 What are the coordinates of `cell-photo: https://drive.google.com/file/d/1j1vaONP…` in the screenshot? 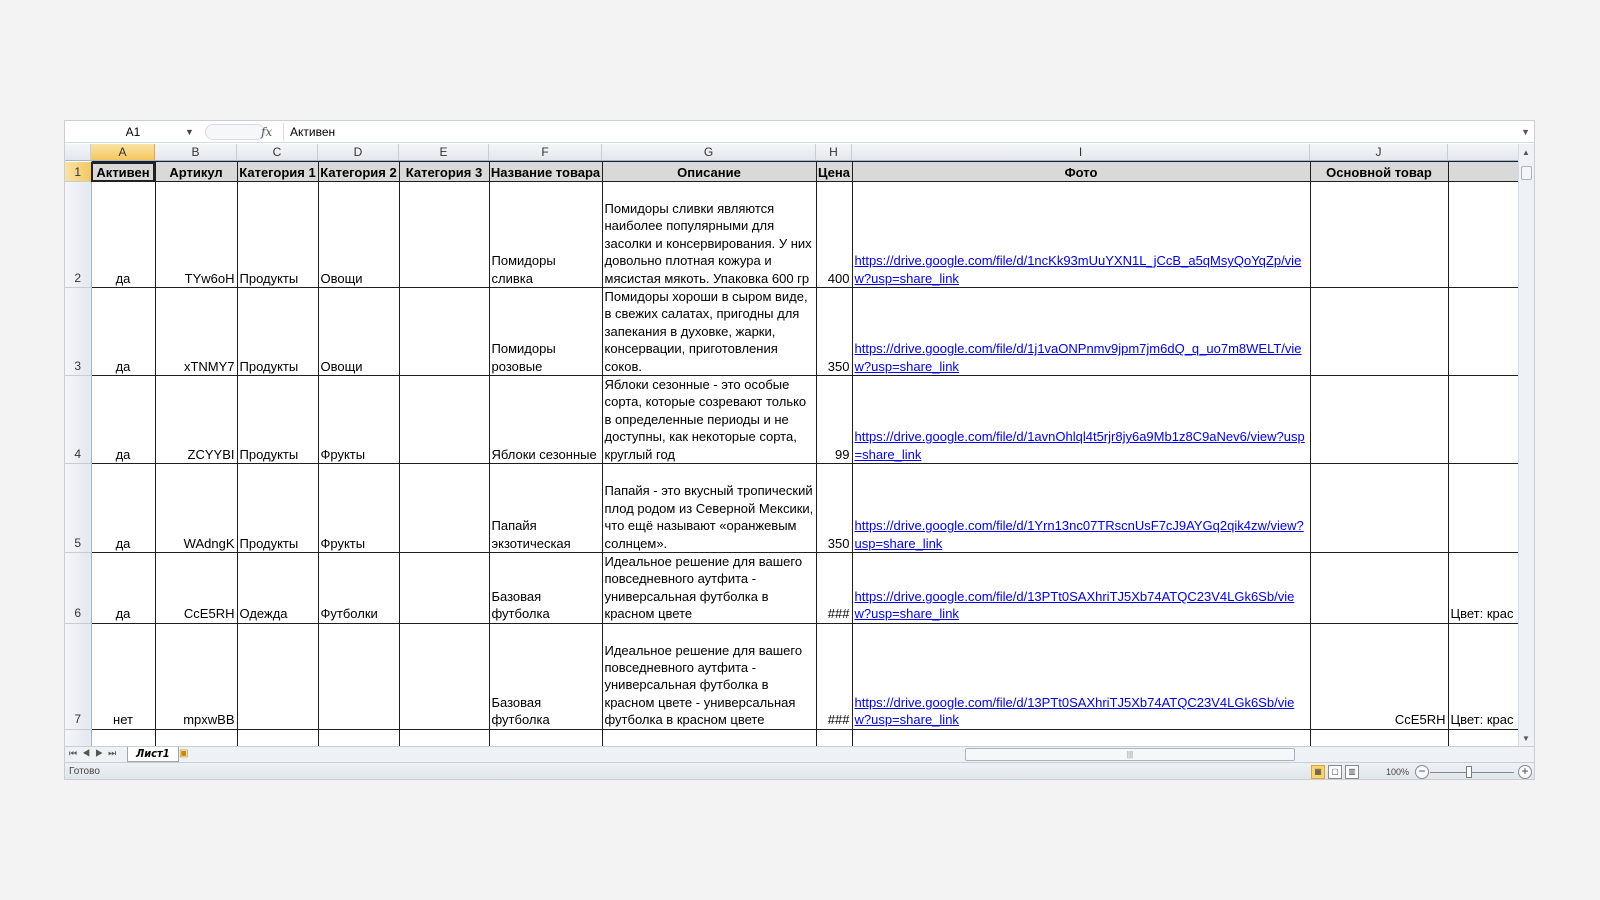 It's located at (1081, 331).